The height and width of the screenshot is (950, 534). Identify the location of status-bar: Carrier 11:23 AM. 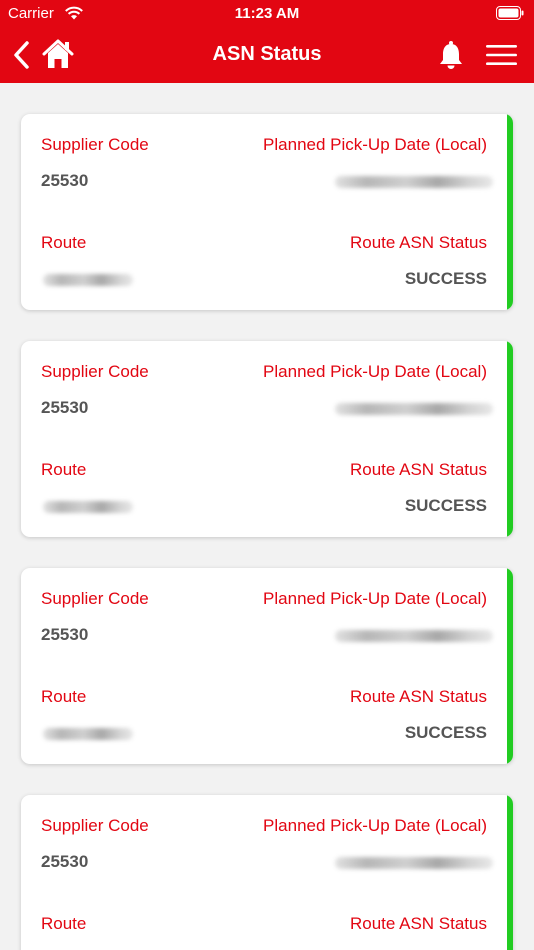
(267, 14).